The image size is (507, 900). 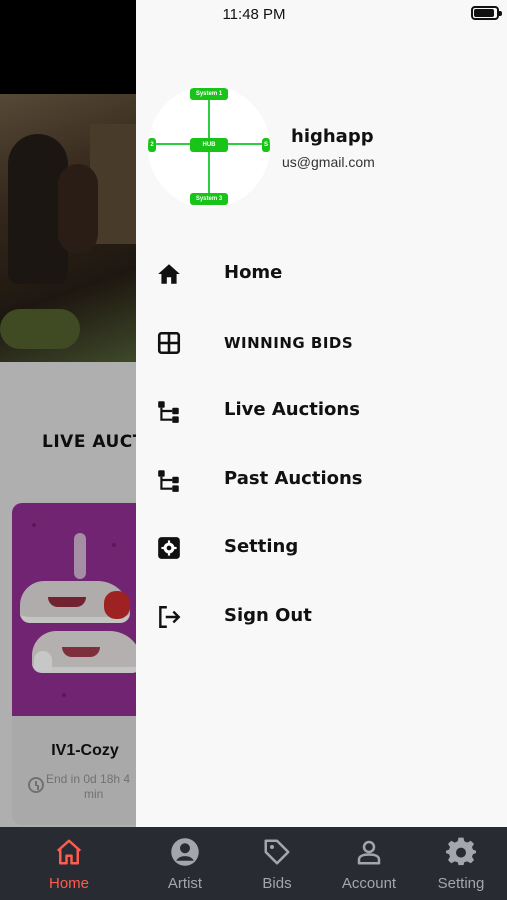 What do you see at coordinates (369, 852) in the screenshot?
I see `account-icon` at bounding box center [369, 852].